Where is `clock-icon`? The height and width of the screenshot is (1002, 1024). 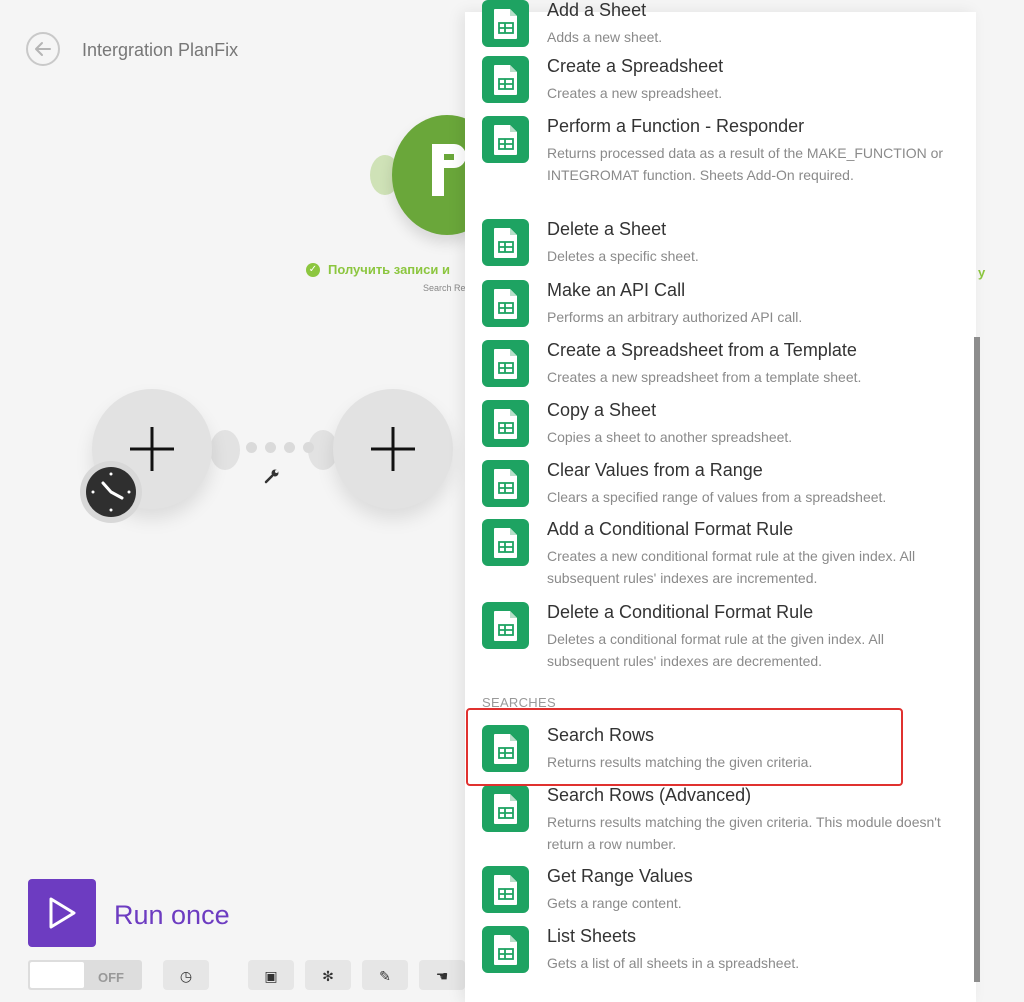
clock-icon is located at coordinates (111, 492).